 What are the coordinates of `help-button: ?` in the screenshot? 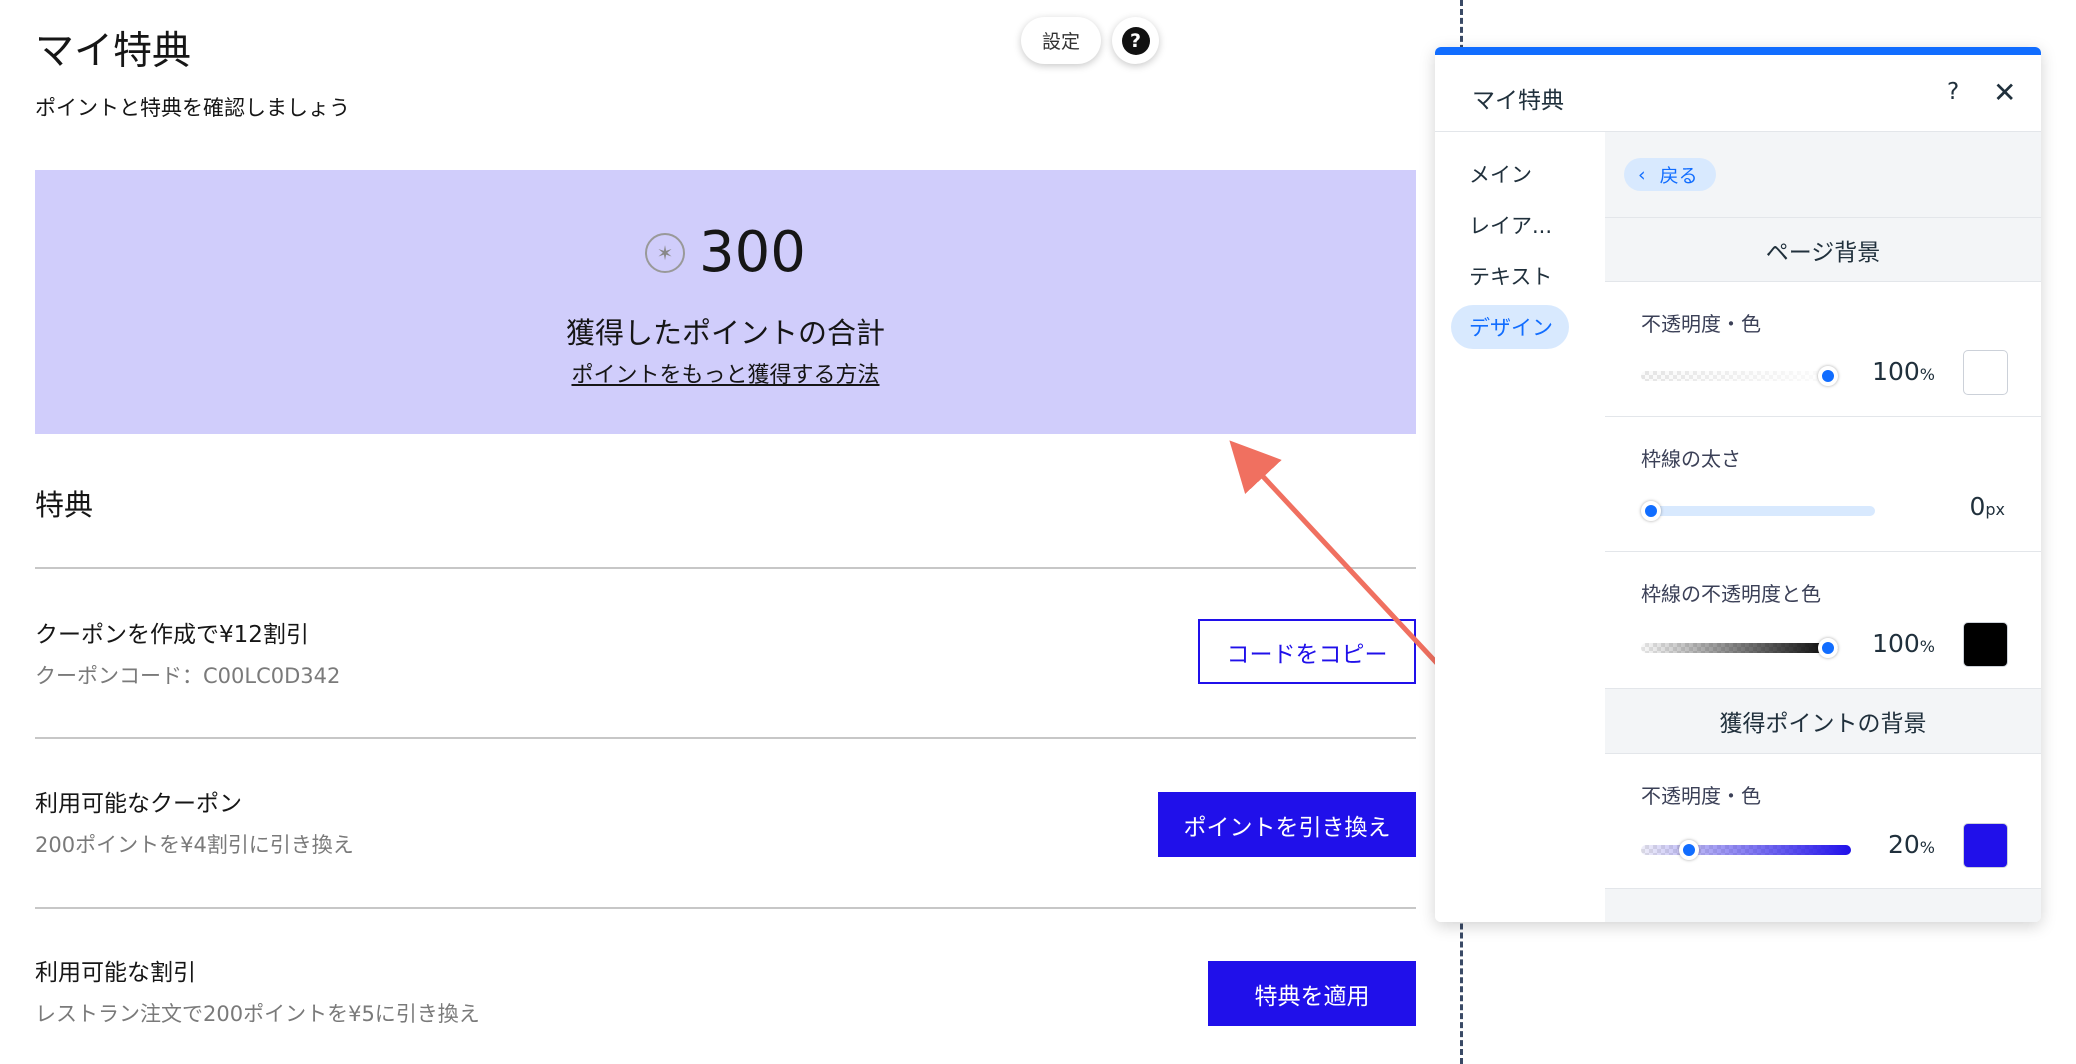 It's located at (1135, 40).